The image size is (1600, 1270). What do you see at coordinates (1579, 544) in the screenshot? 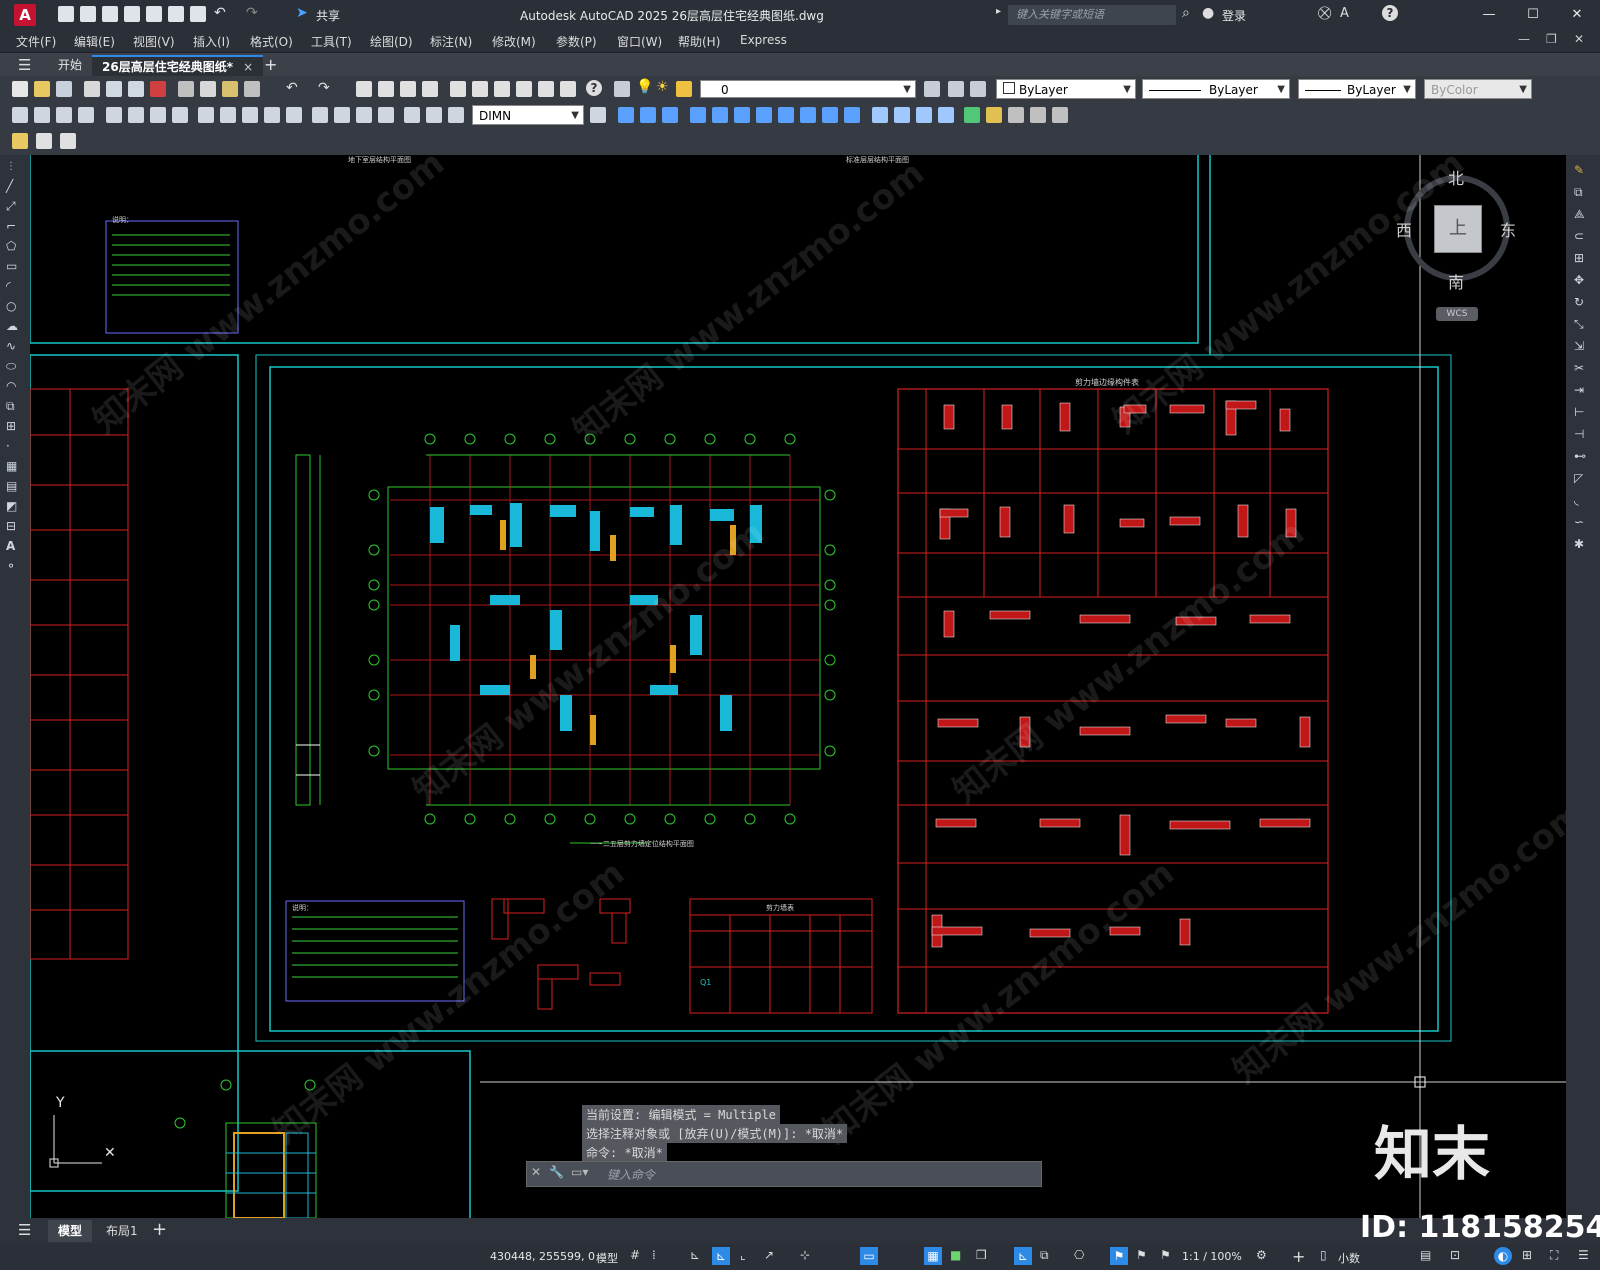
I see `explode-tool-icon: ✱` at bounding box center [1579, 544].